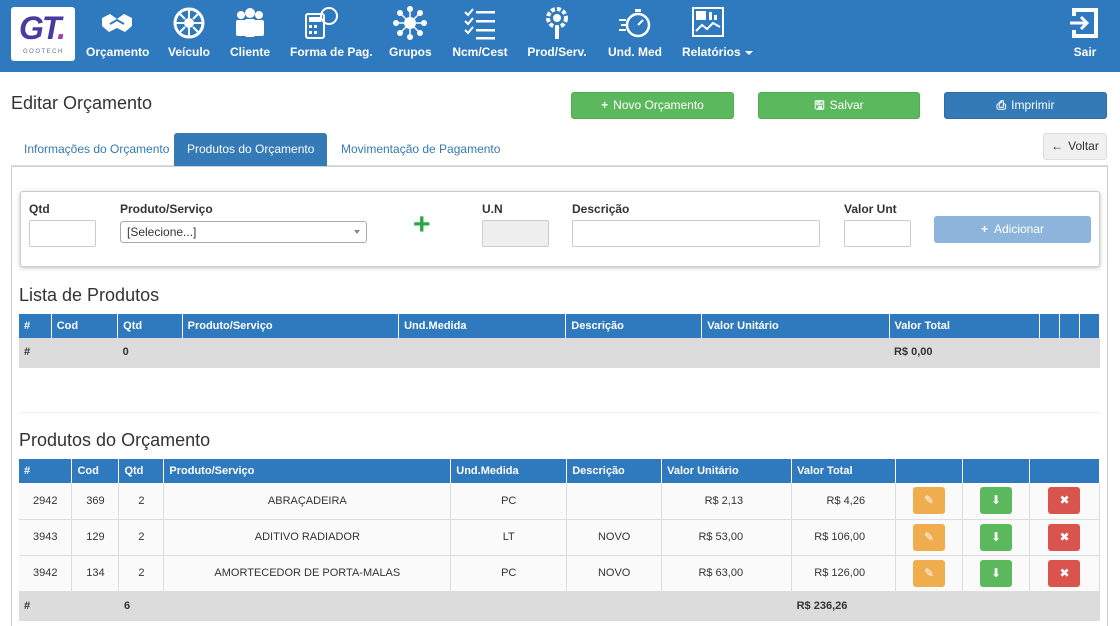  I want to click on nav-forma-pag: Forma de Pag., so click(331, 36).